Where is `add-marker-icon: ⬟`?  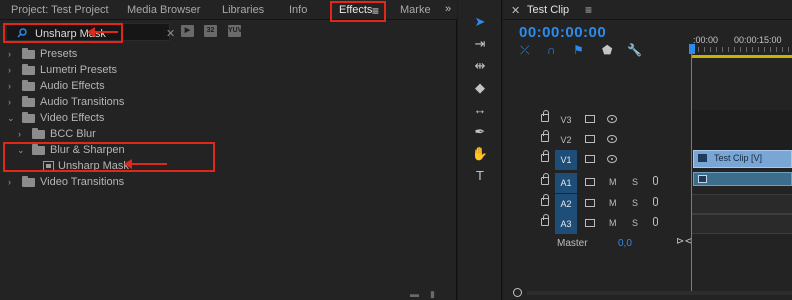 add-marker-icon: ⬟ is located at coordinates (607, 50).